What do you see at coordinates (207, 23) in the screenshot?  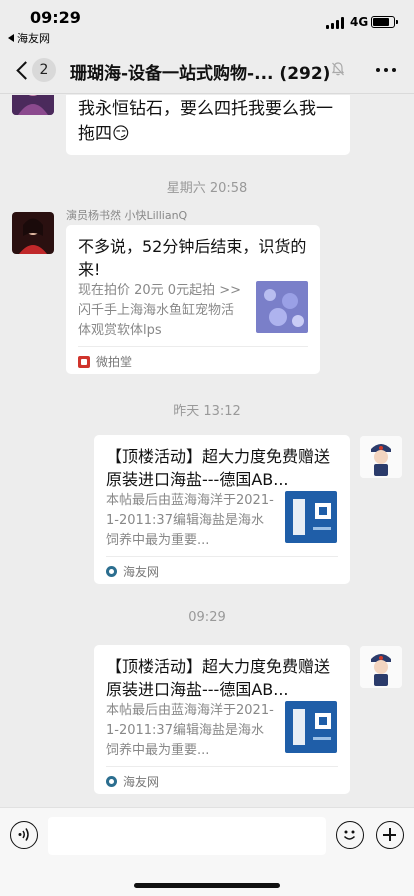 I see `status-bar: 09:29 海友网 4G` at bounding box center [207, 23].